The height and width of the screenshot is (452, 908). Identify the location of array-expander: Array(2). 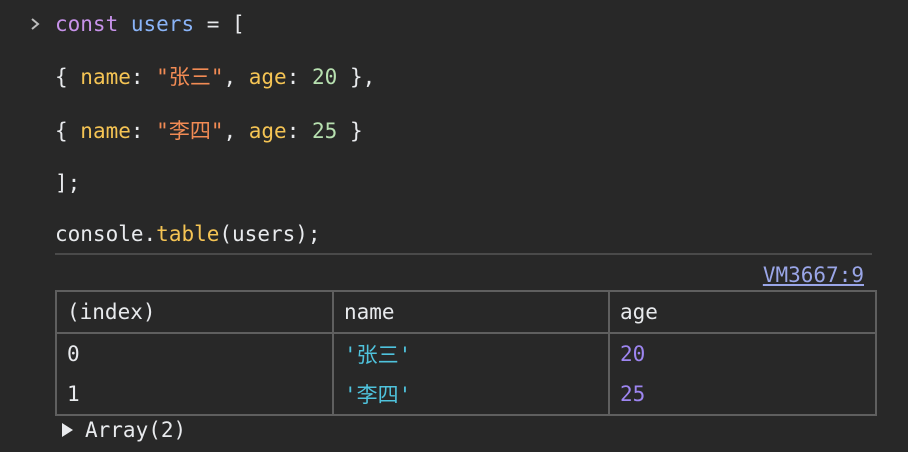
(124, 430).